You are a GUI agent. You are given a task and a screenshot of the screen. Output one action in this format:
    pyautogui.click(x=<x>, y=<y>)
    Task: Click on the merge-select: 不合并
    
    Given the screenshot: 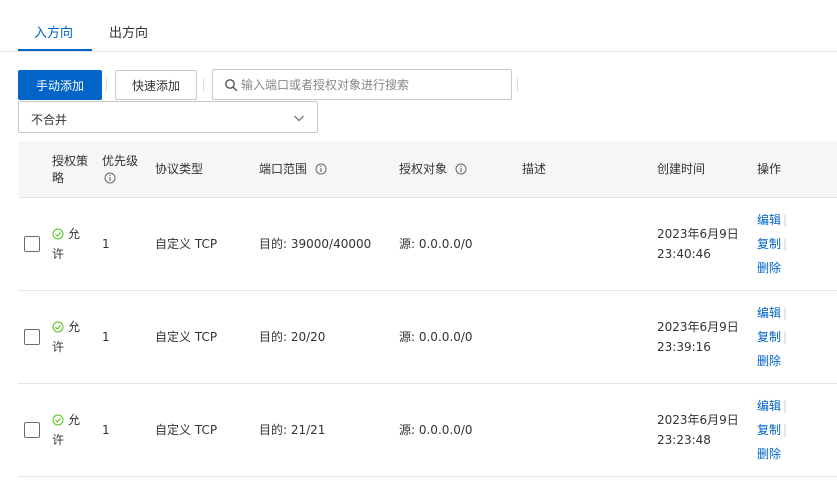 What is the action you would take?
    pyautogui.click(x=168, y=117)
    